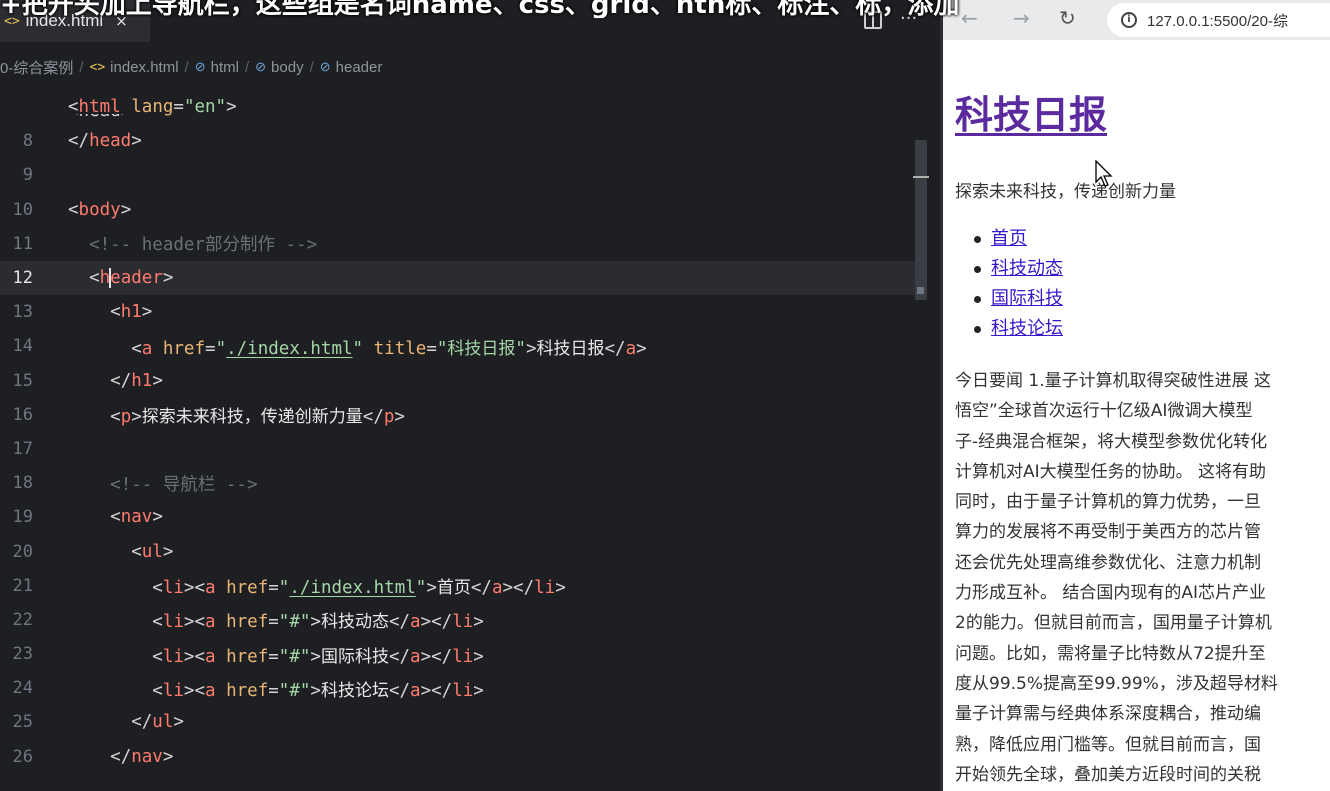  Describe the element at coordinates (22, 585) in the screenshot. I see `line-number: 21` at that location.